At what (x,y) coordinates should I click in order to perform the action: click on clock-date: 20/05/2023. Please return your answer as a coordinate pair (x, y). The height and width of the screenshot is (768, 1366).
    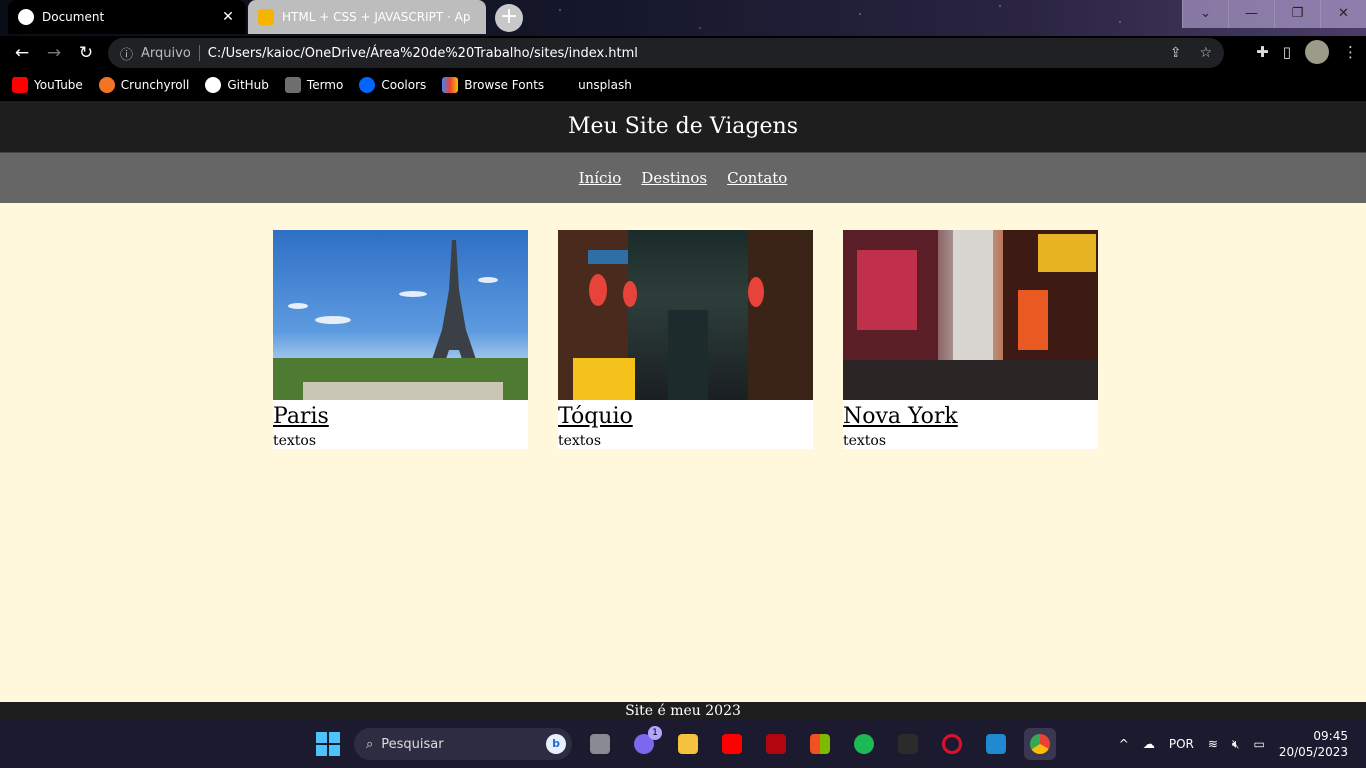
    Looking at the image, I should click on (1313, 752).